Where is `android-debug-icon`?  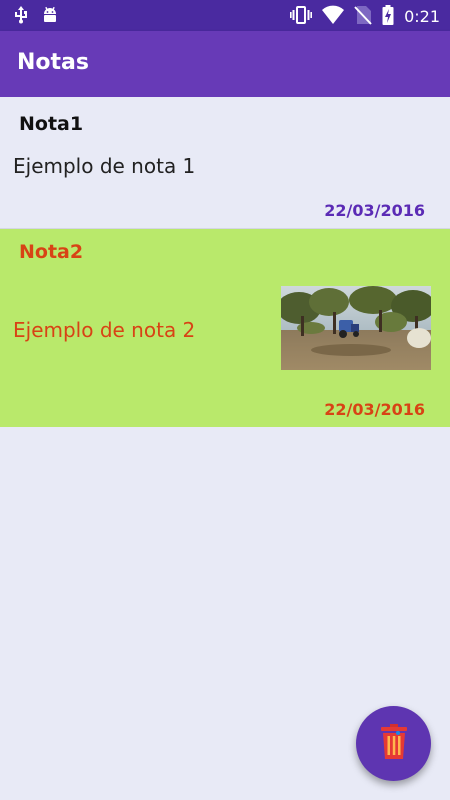 android-debug-icon is located at coordinates (50, 17).